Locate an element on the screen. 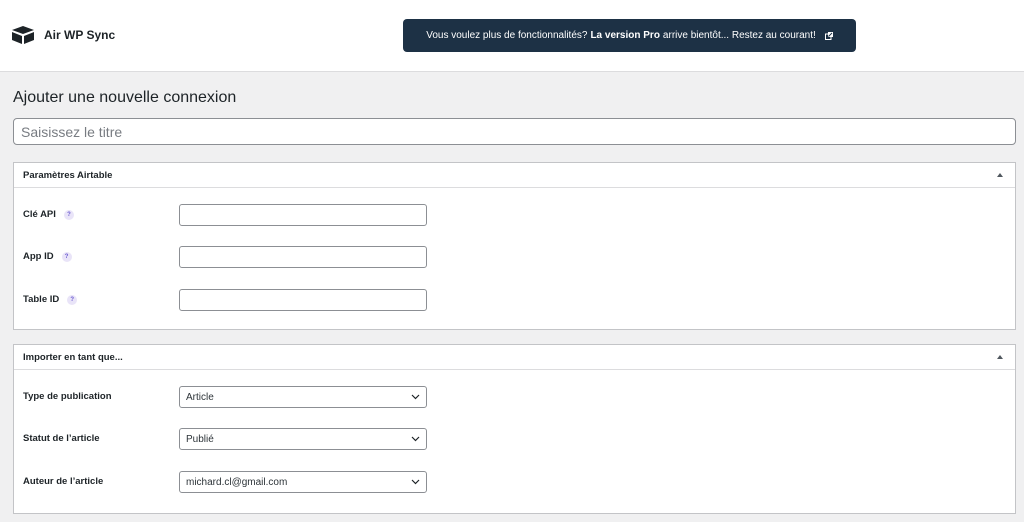 This screenshot has height=522, width=1024. post-author-select: michard.cl@gmail.com is located at coordinates (303, 482).